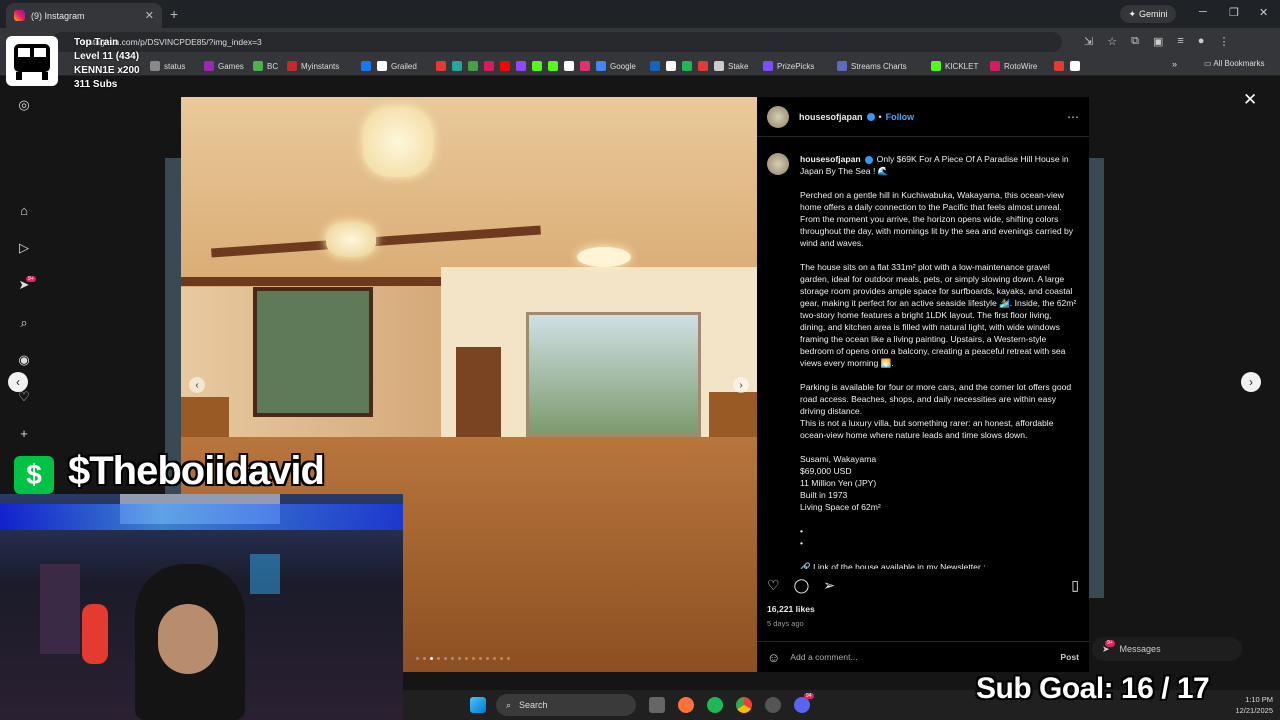  Describe the element at coordinates (197, 385) in the screenshot. I see `carousel-prev-button: ‹` at that location.